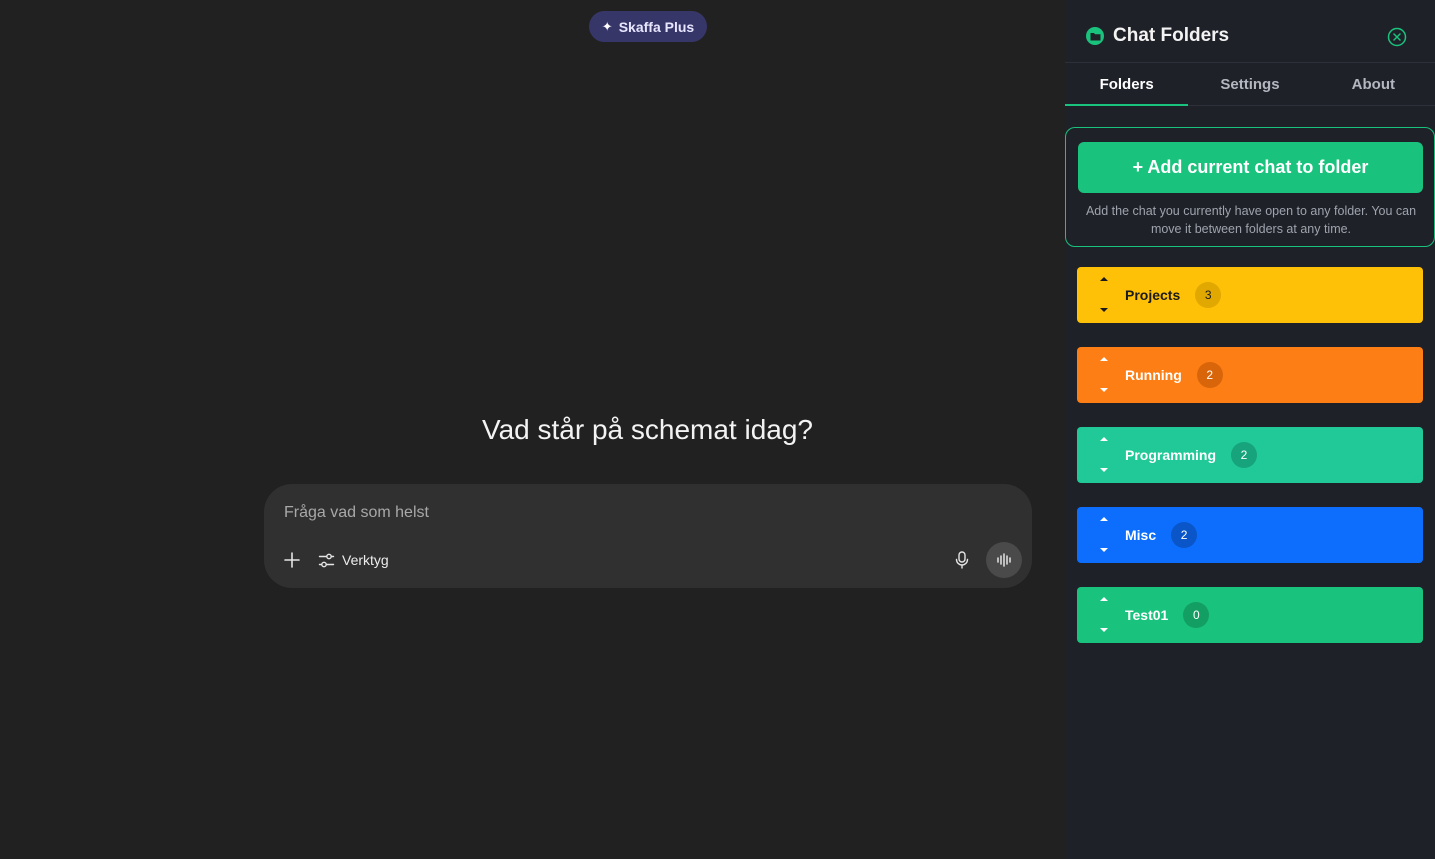  What do you see at coordinates (1141, 535) in the screenshot?
I see `folder-name: Misc` at bounding box center [1141, 535].